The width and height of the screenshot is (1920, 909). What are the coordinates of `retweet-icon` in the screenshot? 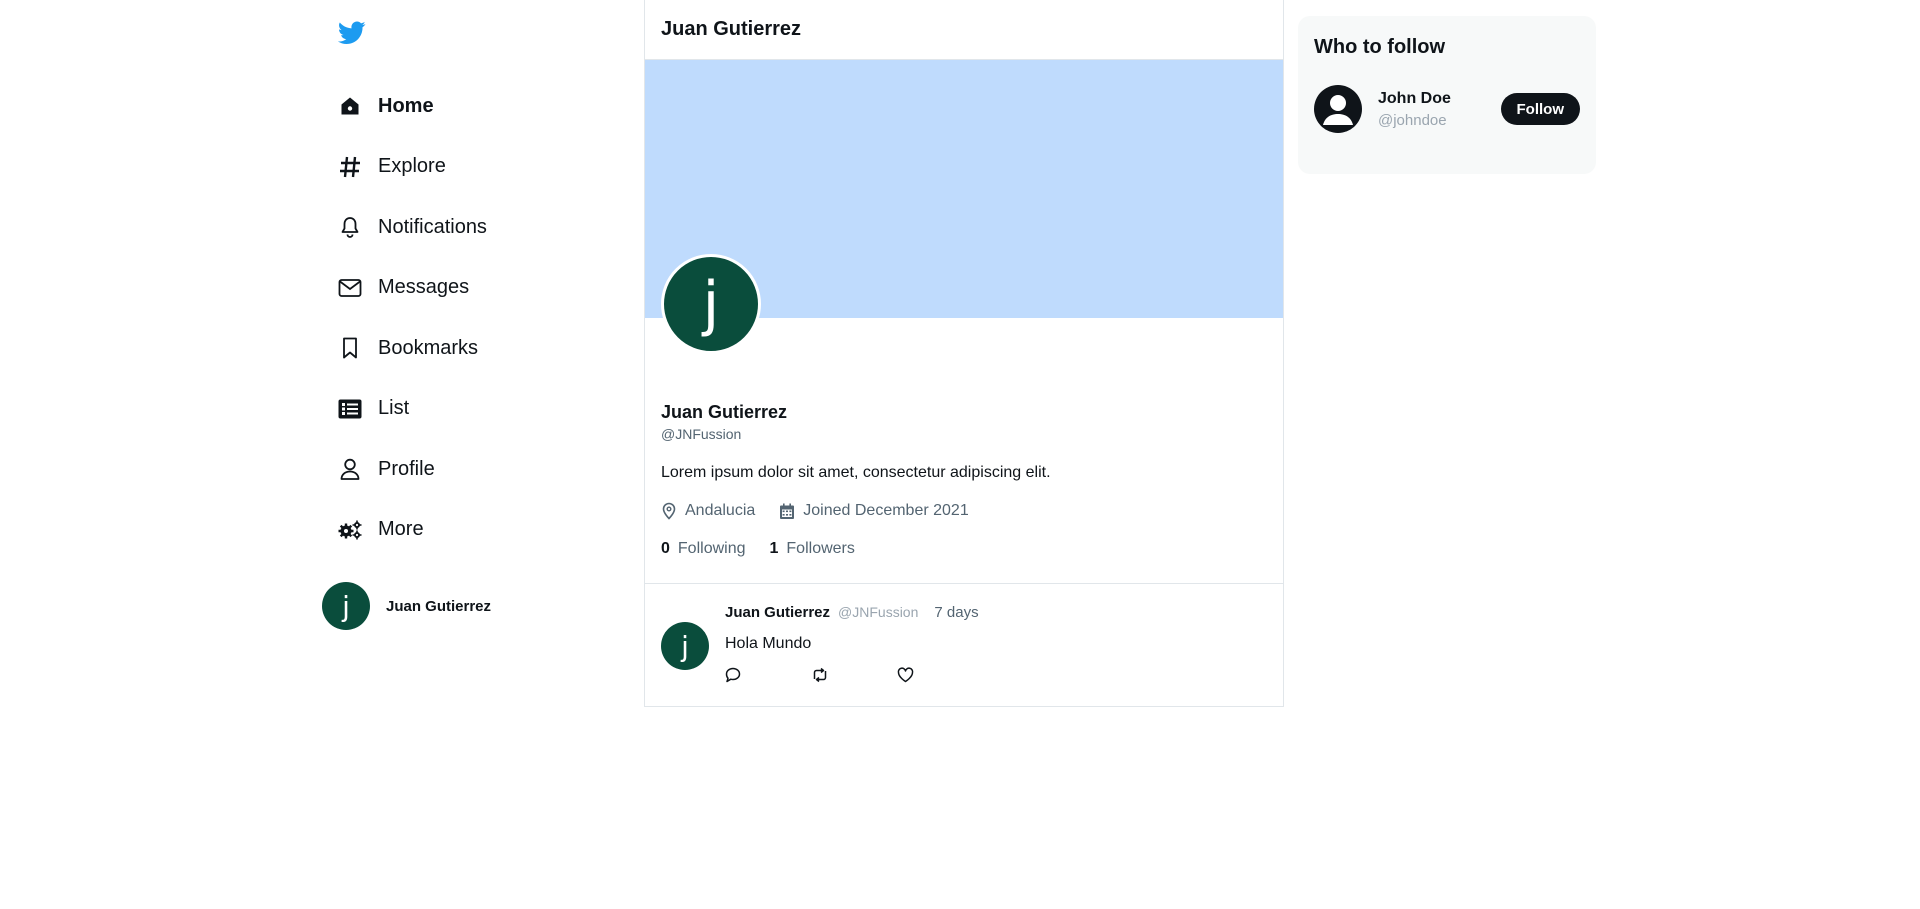 It's located at (820, 675).